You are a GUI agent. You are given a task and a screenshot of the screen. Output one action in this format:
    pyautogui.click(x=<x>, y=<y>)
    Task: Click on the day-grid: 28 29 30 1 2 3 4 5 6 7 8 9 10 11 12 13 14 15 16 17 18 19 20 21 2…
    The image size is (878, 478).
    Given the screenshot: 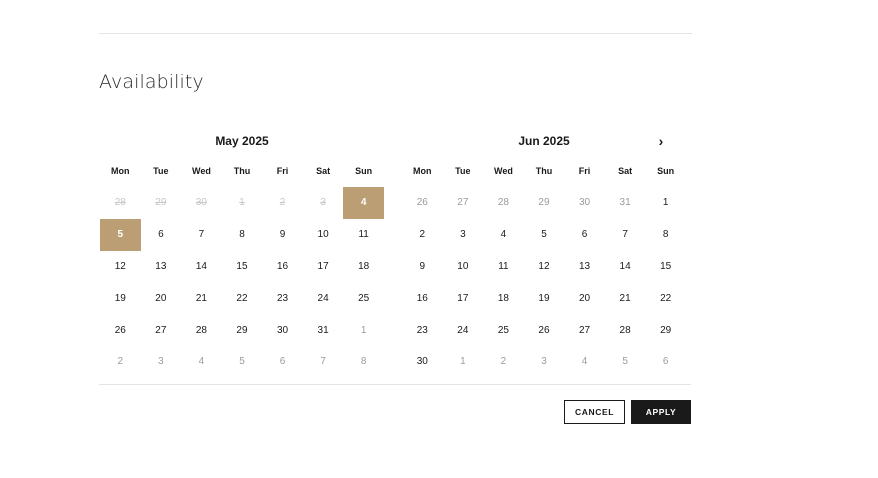 What is the action you would take?
    pyautogui.click(x=242, y=282)
    